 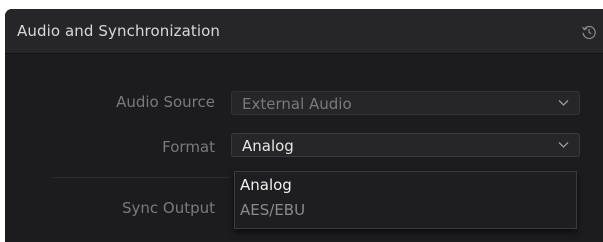 What do you see at coordinates (273, 210) in the screenshot?
I see `dropdown-option-label: AES/EBU` at bounding box center [273, 210].